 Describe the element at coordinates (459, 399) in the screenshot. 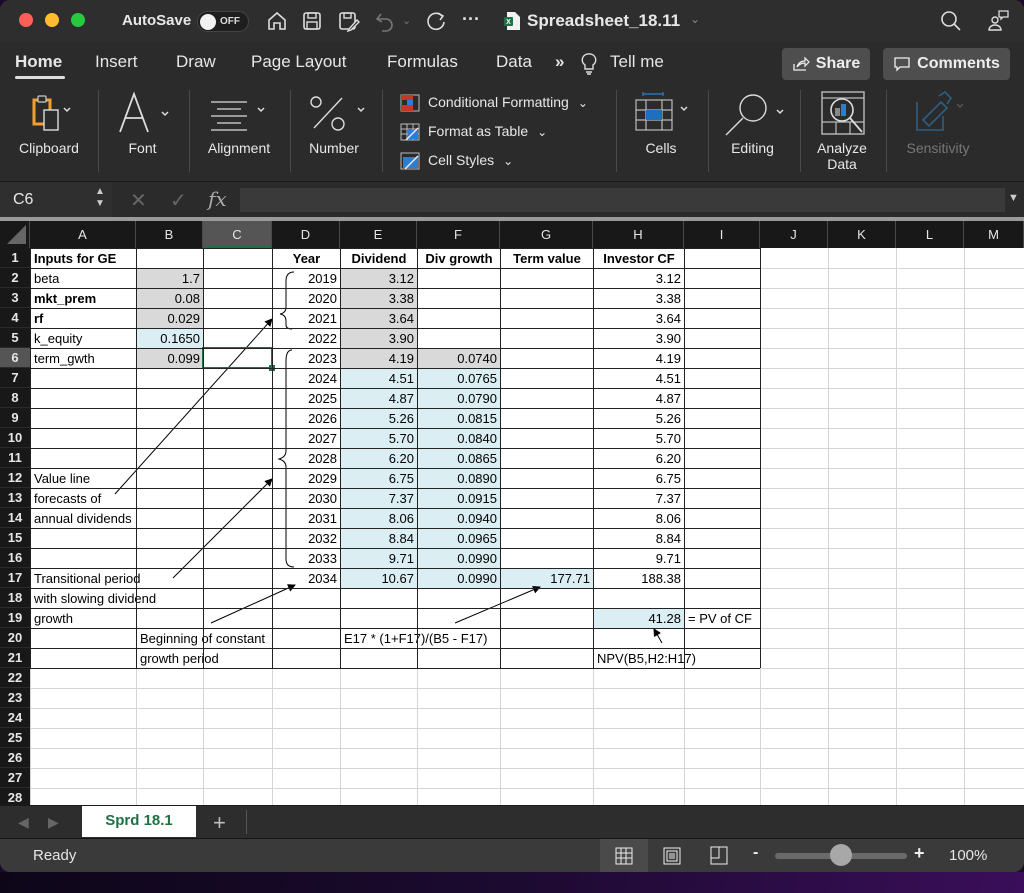

I see `cell-F8: 0.0790` at that location.